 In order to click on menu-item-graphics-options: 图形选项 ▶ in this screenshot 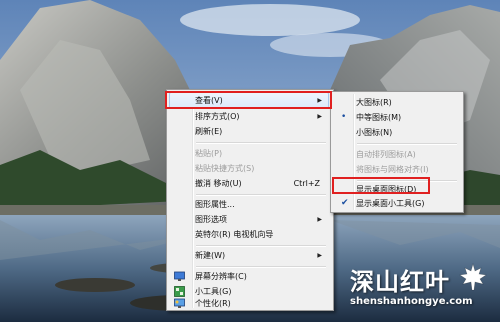, I will do `click(249, 219)`.